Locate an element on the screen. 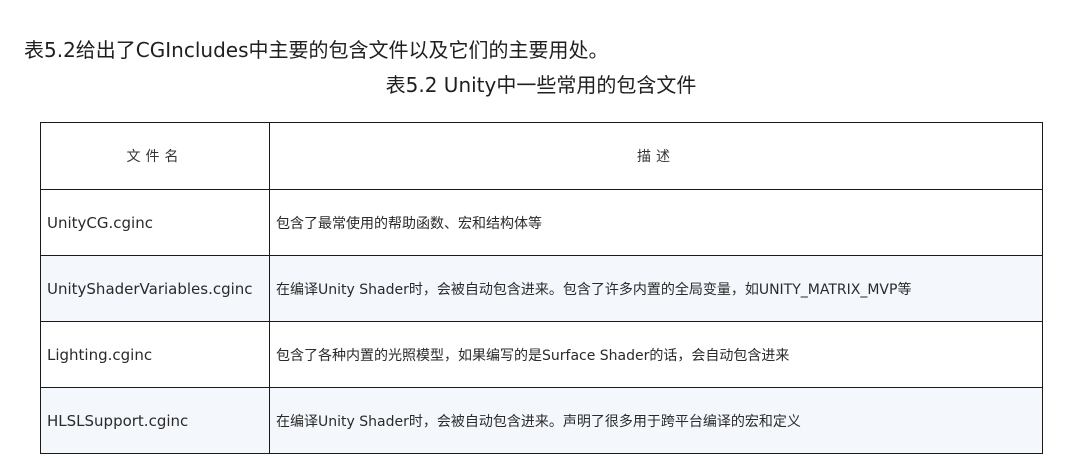  file-name-cell: Lighting.cginc is located at coordinates (155, 354).